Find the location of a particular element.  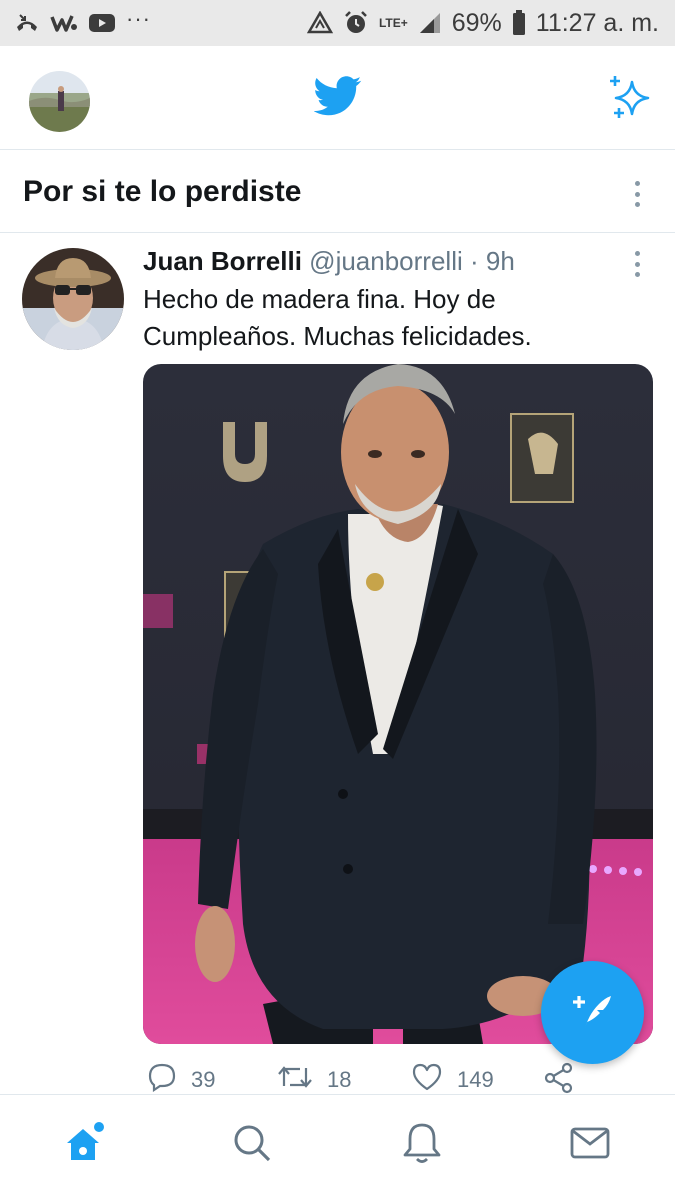

battery-percent: 69% is located at coordinates (476, 22).